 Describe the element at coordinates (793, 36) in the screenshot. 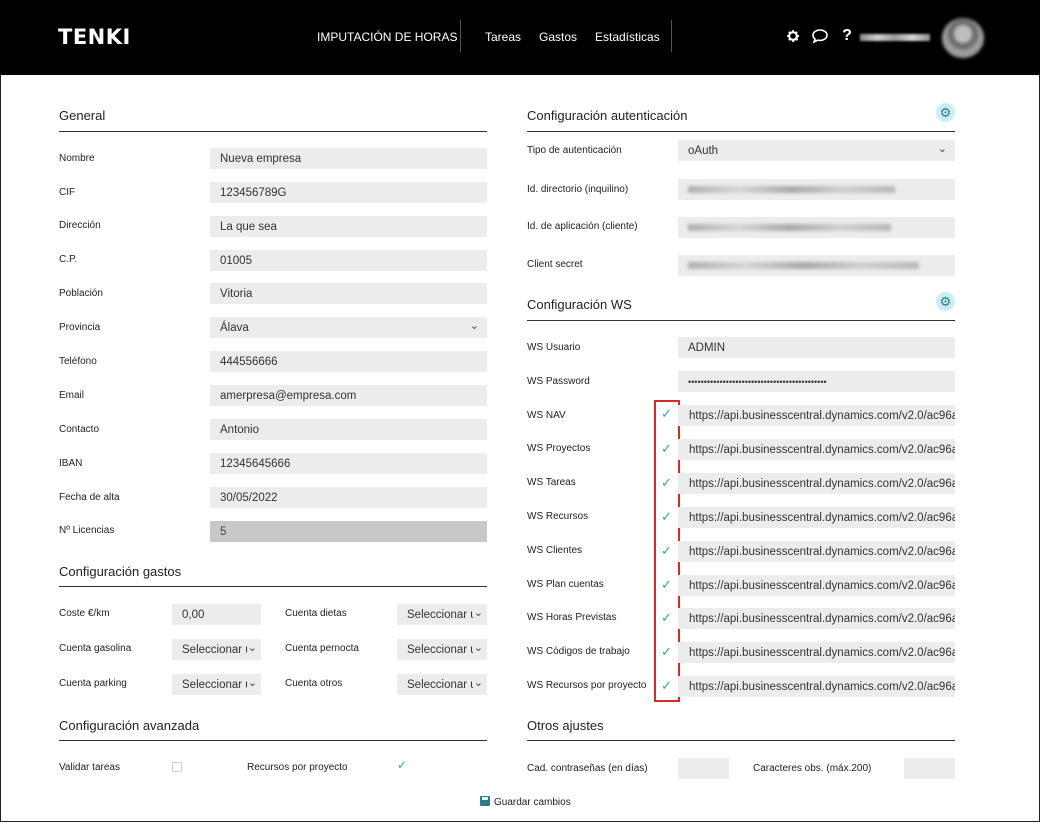

I see `gear-icon` at that location.